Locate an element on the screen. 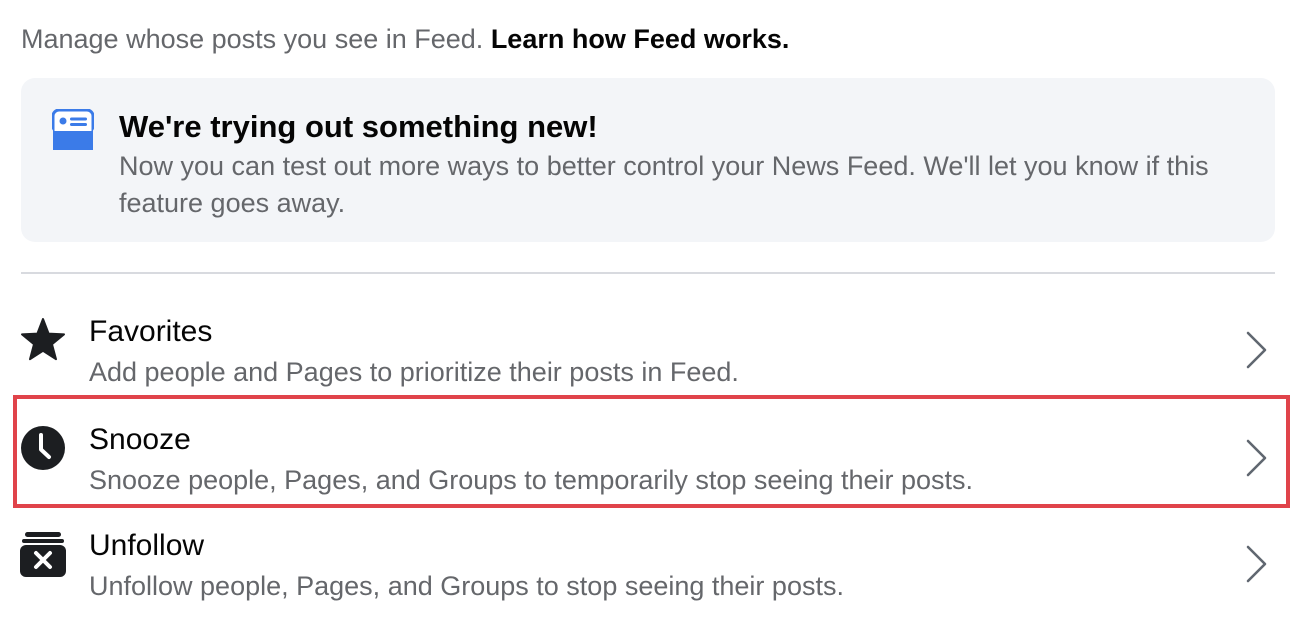 The width and height of the screenshot is (1300, 622). banner-title: We're trying out something new! is located at coordinates (358, 126).